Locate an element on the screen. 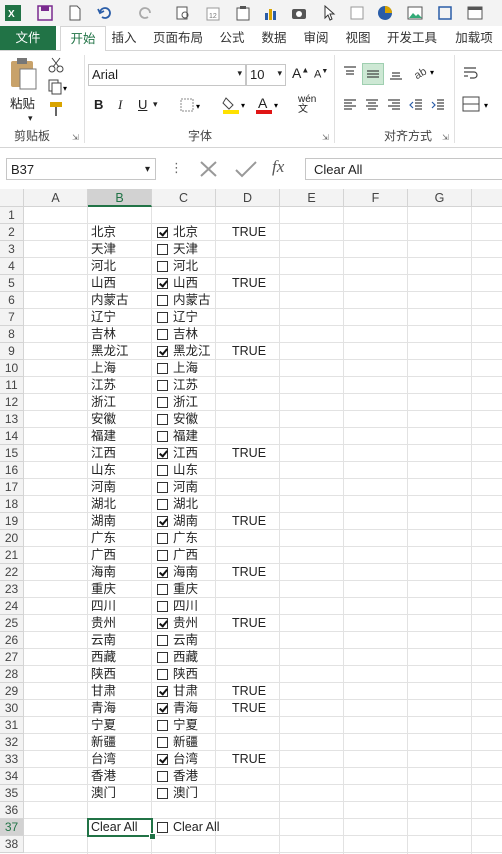 The image size is (502, 854). bold-button: B is located at coordinates (98, 104).